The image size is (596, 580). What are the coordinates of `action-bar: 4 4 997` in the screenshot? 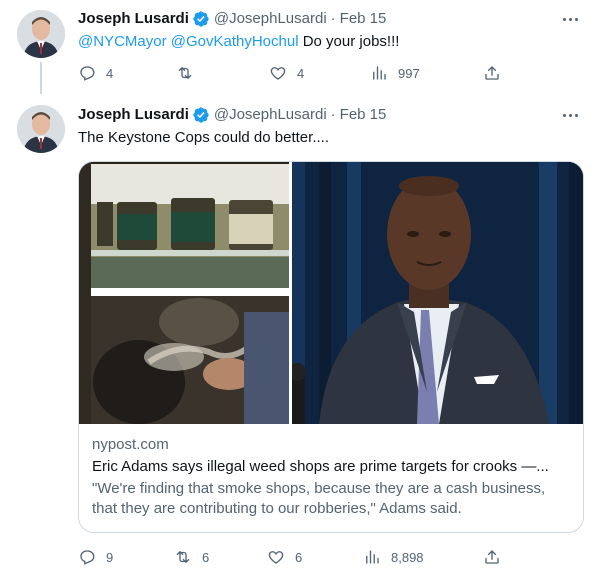 It's located at (293, 73).